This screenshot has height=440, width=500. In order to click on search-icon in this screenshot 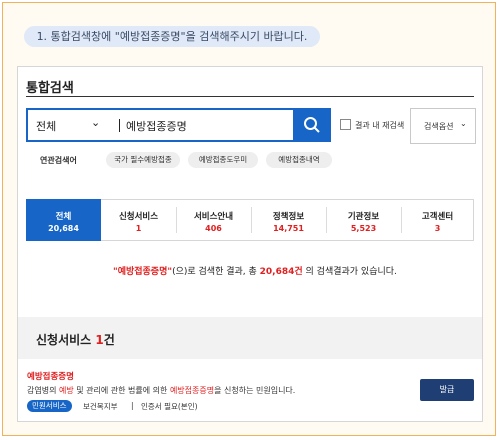, I will do `click(312, 125)`.